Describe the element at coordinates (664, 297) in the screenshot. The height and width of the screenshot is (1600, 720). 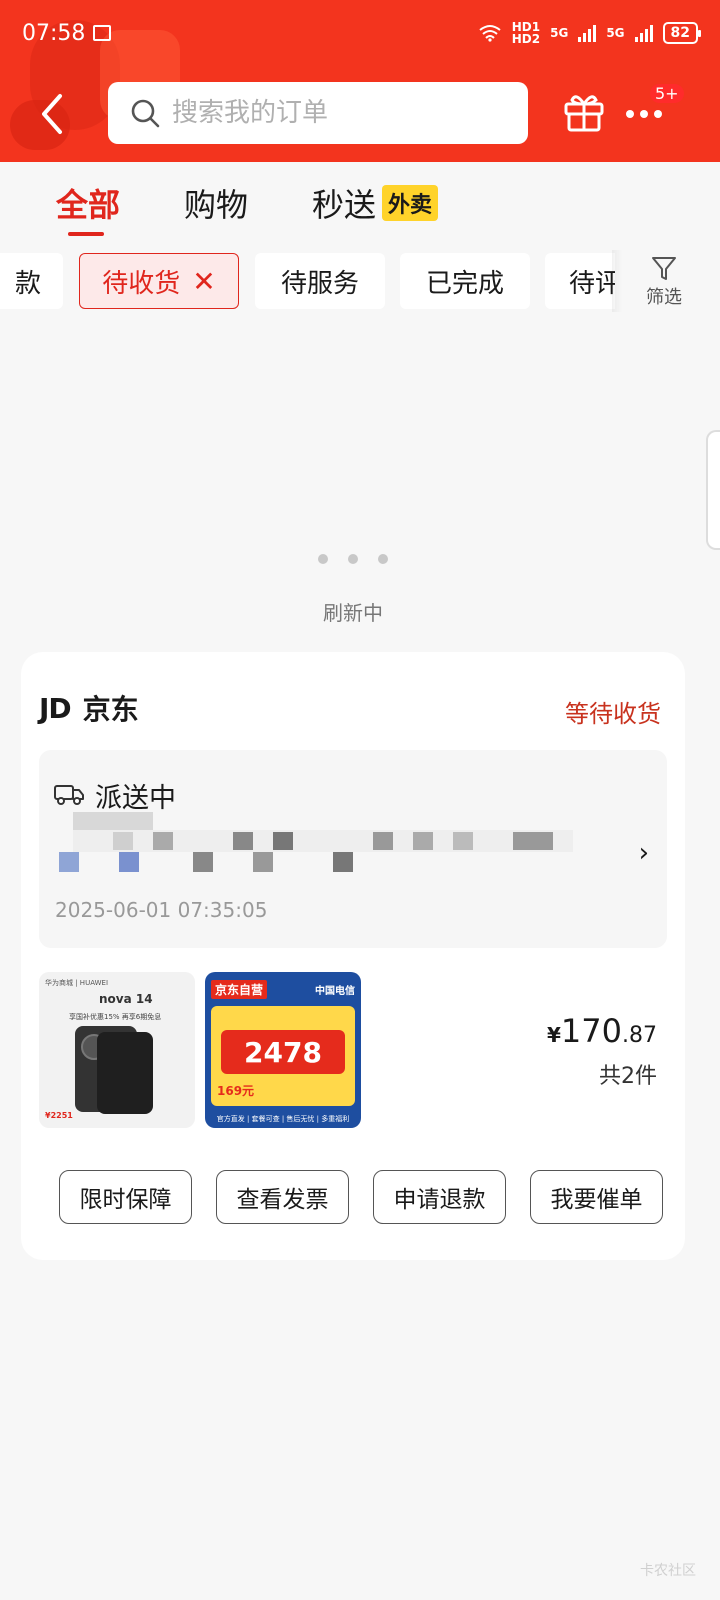
I see `filter-label: 筛选` at that location.